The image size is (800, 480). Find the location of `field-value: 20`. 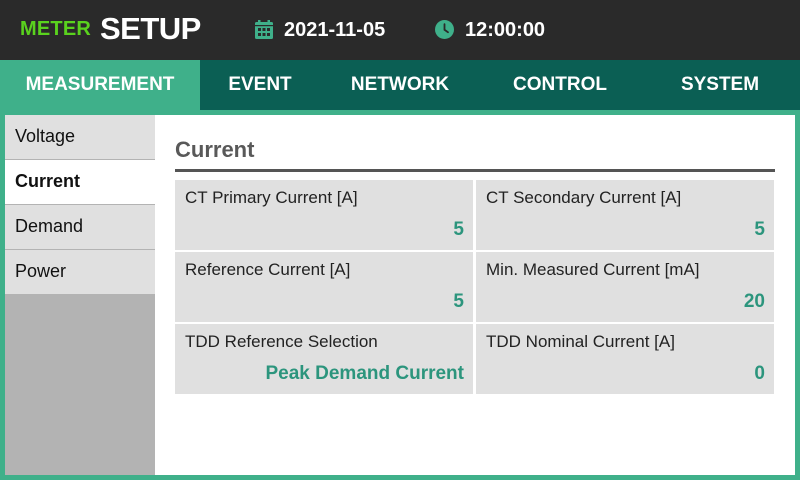

field-value: 20 is located at coordinates (754, 301).